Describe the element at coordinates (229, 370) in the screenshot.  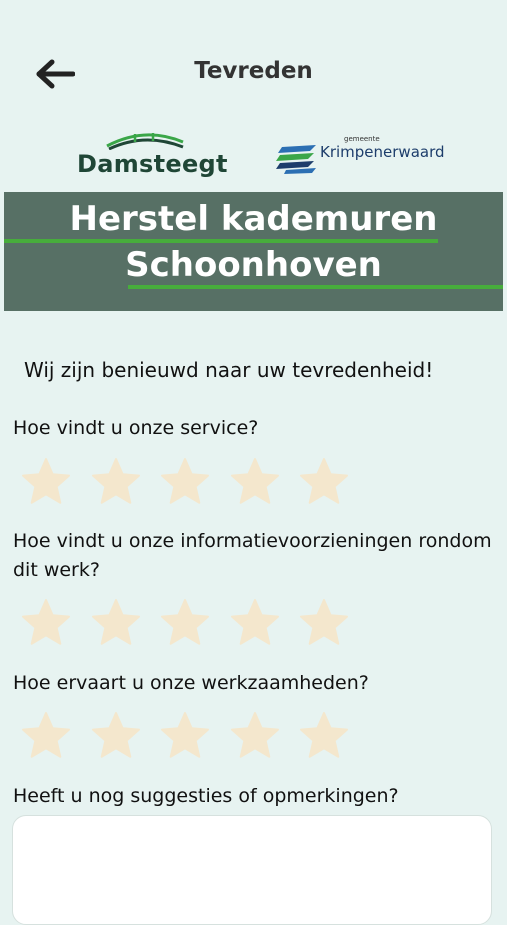
I see `intro-text: Wij zijn benieuwd naar uw tevredenheid!` at that location.